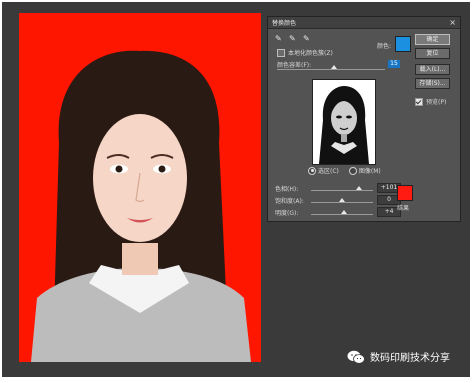 This screenshot has height=383, width=472. What do you see at coordinates (452, 22) in the screenshot?
I see `close-icon: ×` at bounding box center [452, 22].